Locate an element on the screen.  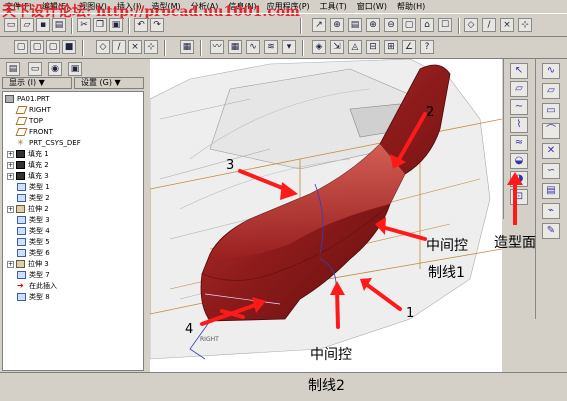
fill-icon is located at coordinates (20, 154).